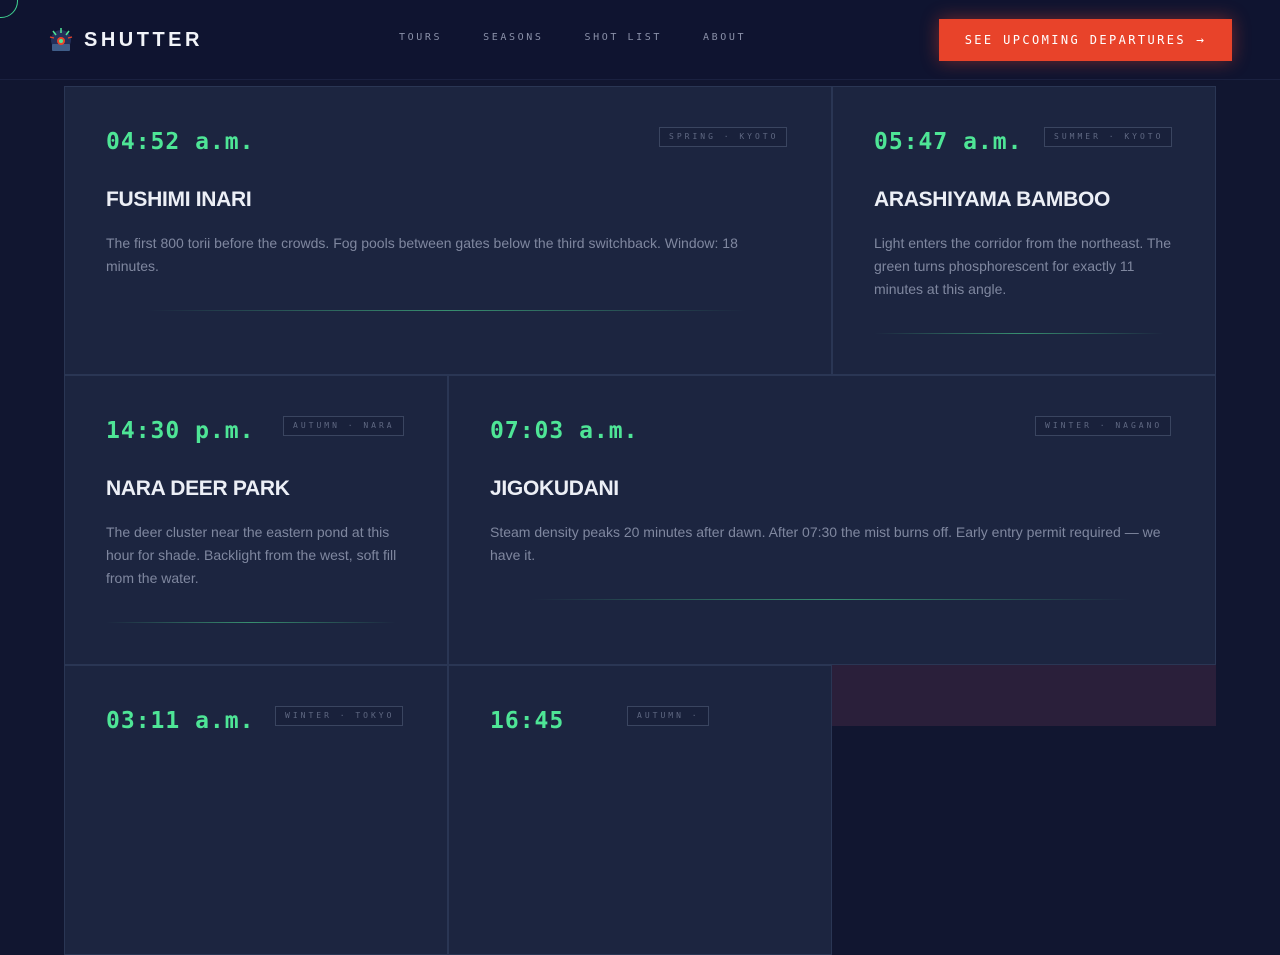 This screenshot has width=1280, height=955. Describe the element at coordinates (723, 137) in the screenshot. I see `card-season-tag: SPRING · KYOTO` at that location.